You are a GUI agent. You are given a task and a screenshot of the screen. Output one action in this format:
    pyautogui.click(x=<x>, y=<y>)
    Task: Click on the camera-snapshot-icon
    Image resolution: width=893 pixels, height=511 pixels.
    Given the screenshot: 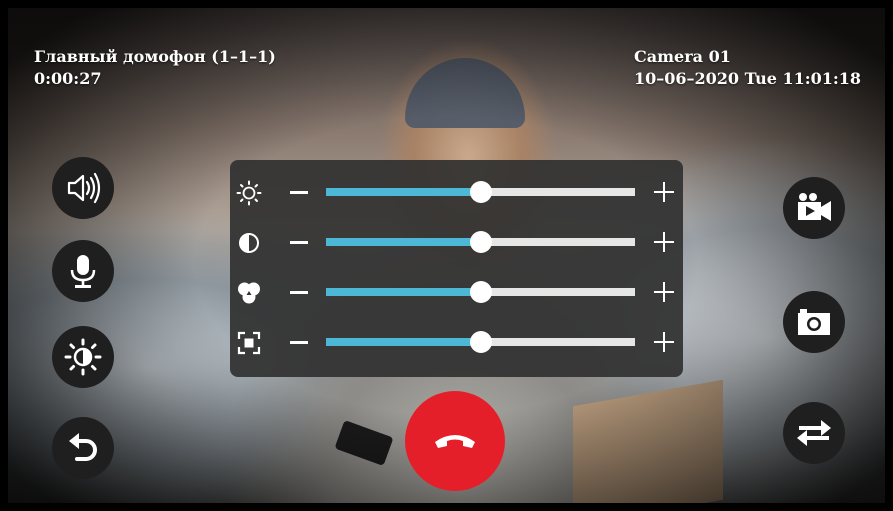 What is the action you would take?
    pyautogui.click(x=814, y=322)
    